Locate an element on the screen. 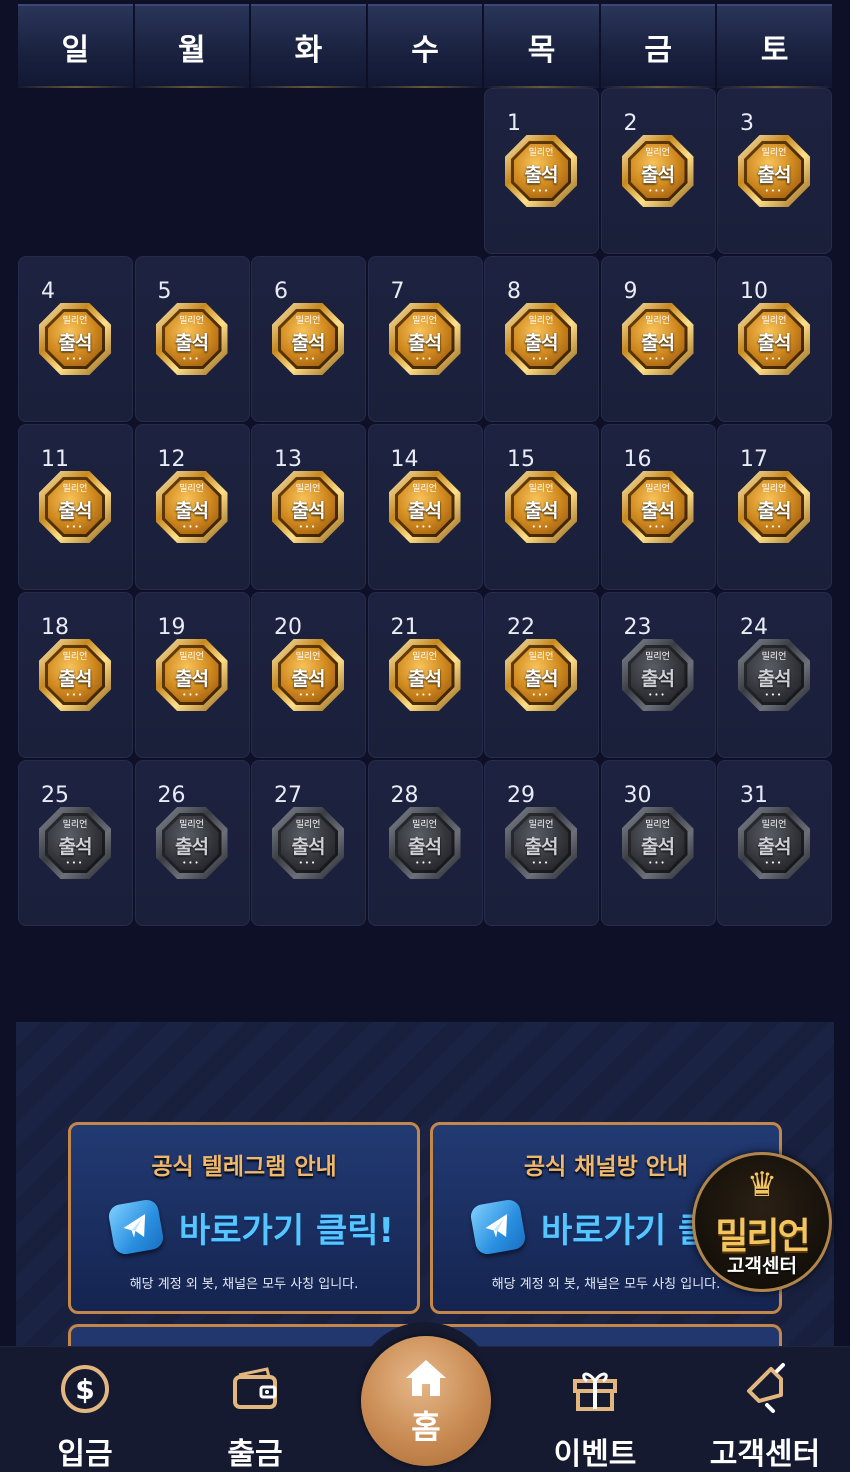 The height and width of the screenshot is (1472, 850). nav-label: 입금 is located at coordinates (85, 1454).